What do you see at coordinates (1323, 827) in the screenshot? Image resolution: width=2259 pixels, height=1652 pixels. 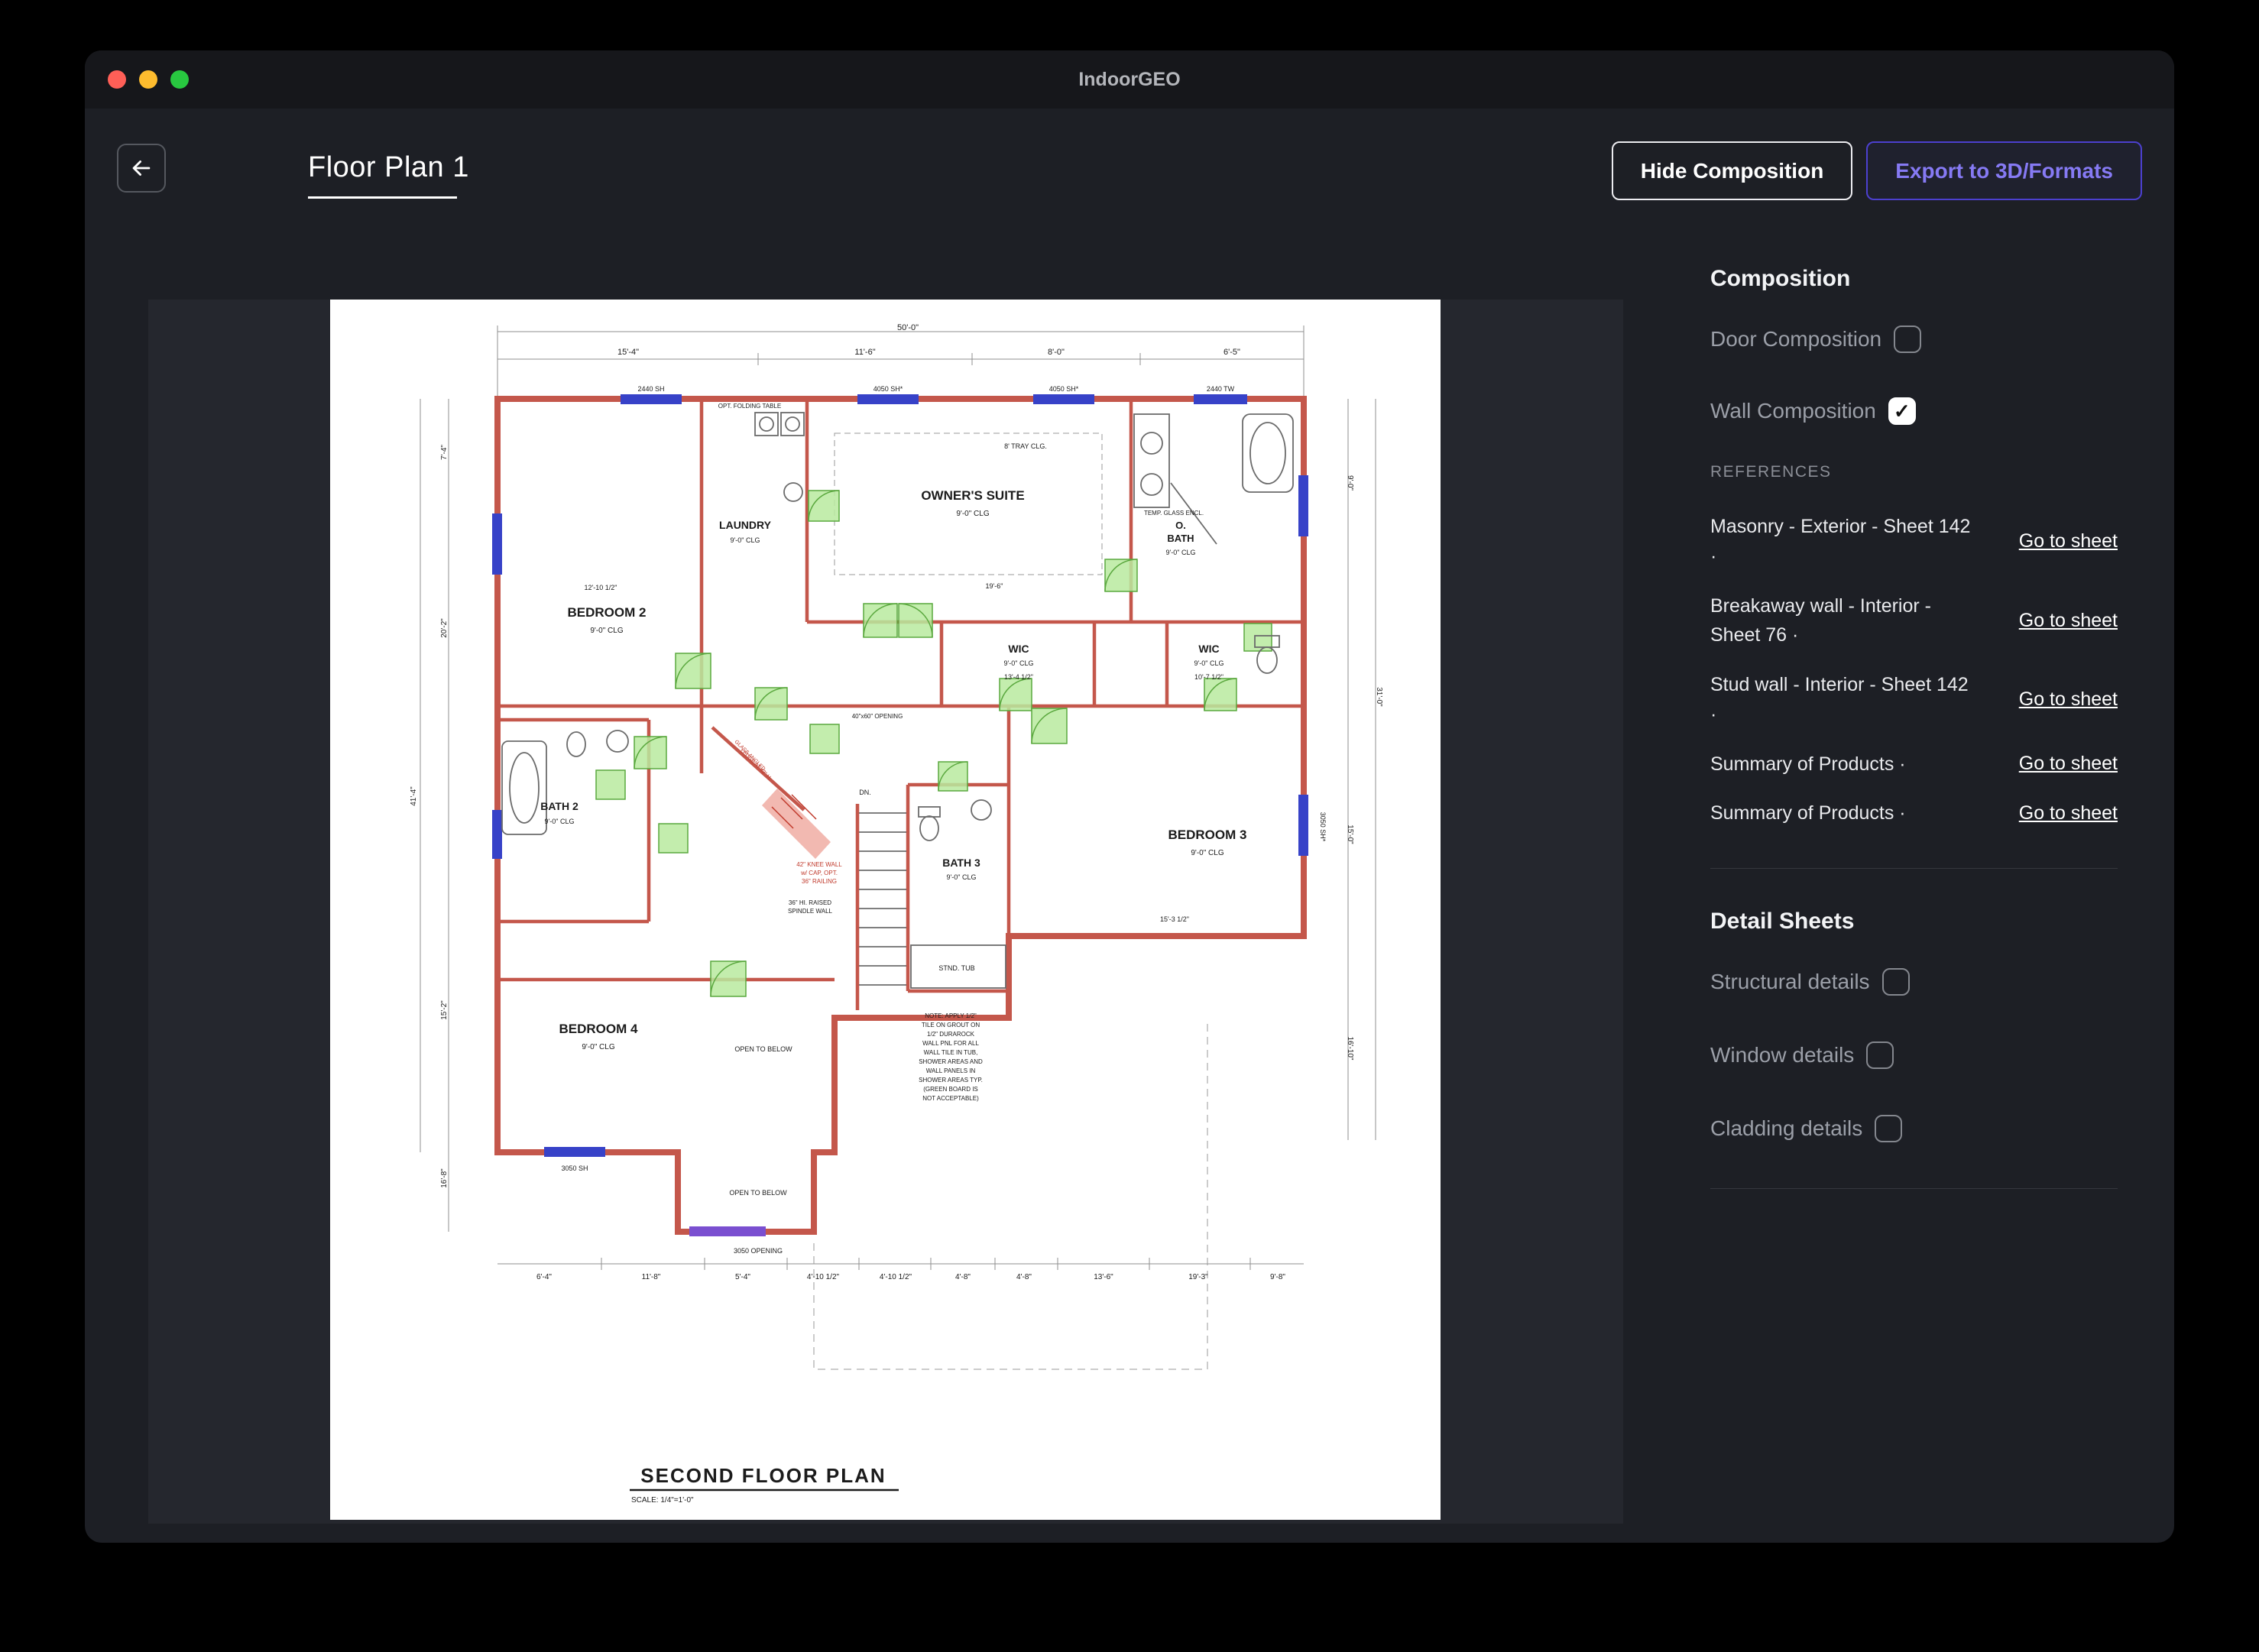 I see `plan-label: 3050 SH*` at bounding box center [1323, 827].